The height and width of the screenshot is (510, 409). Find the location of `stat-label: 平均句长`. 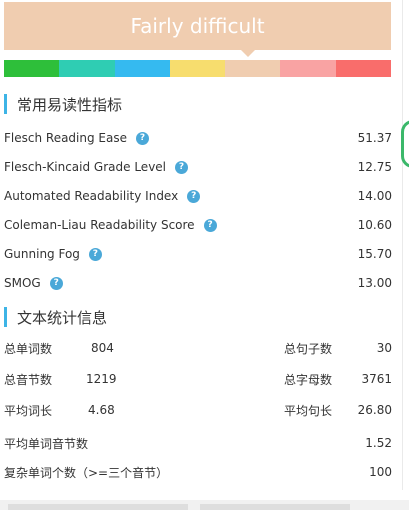

stat-label: 平均句长 is located at coordinates (308, 410).